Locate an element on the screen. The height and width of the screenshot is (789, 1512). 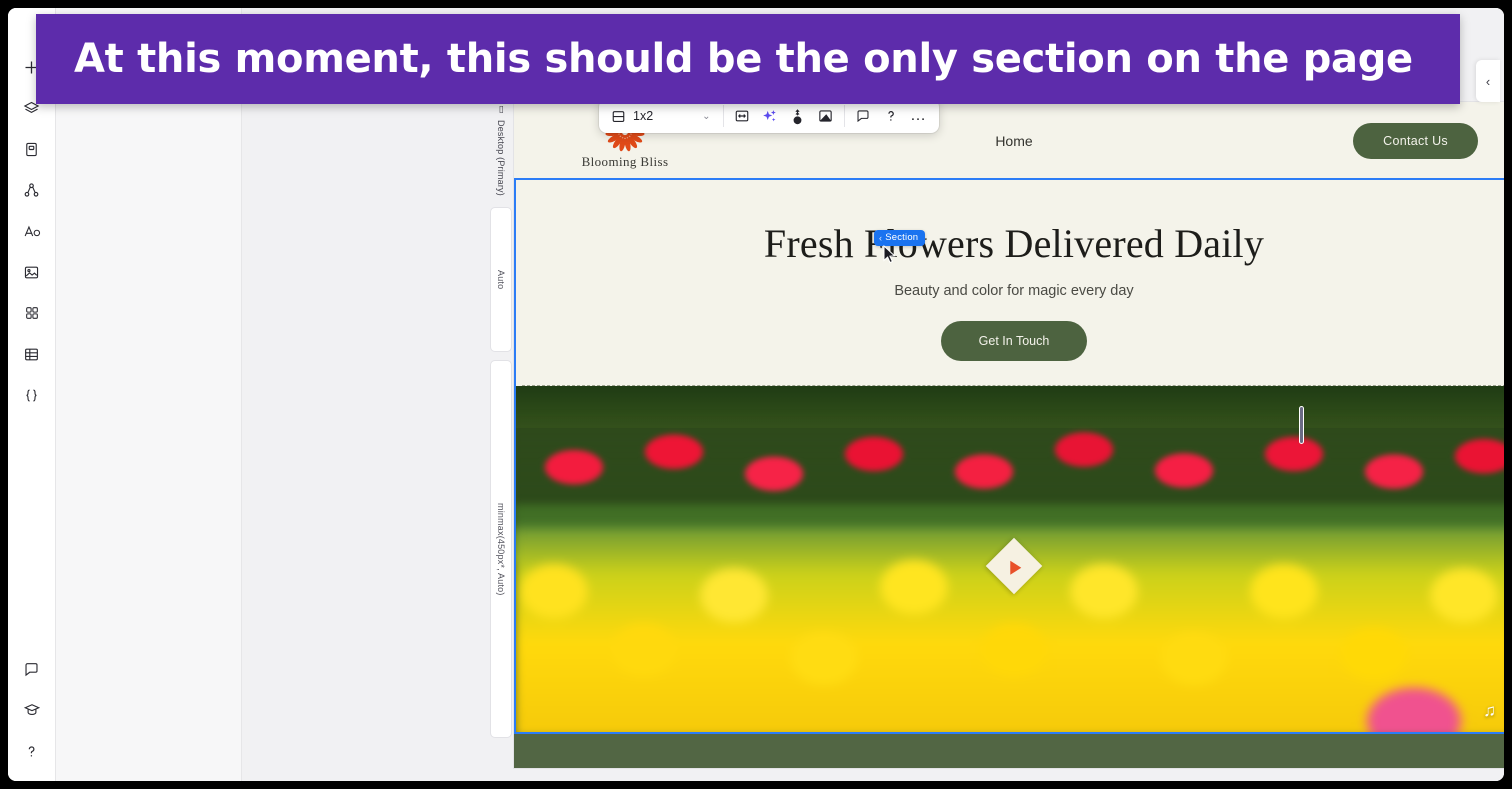
table-icon is located at coordinates (32, 354).